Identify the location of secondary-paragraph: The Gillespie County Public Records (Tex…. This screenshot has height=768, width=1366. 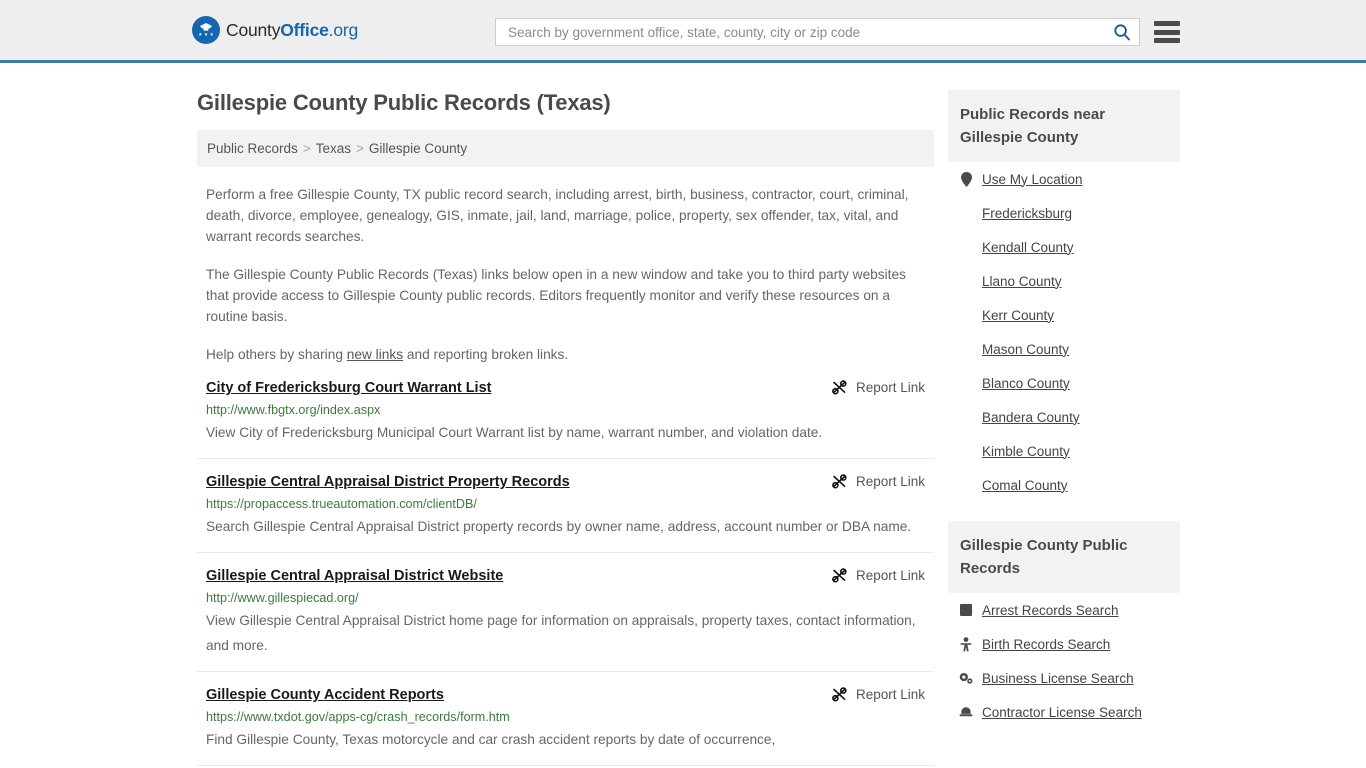
(556, 295).